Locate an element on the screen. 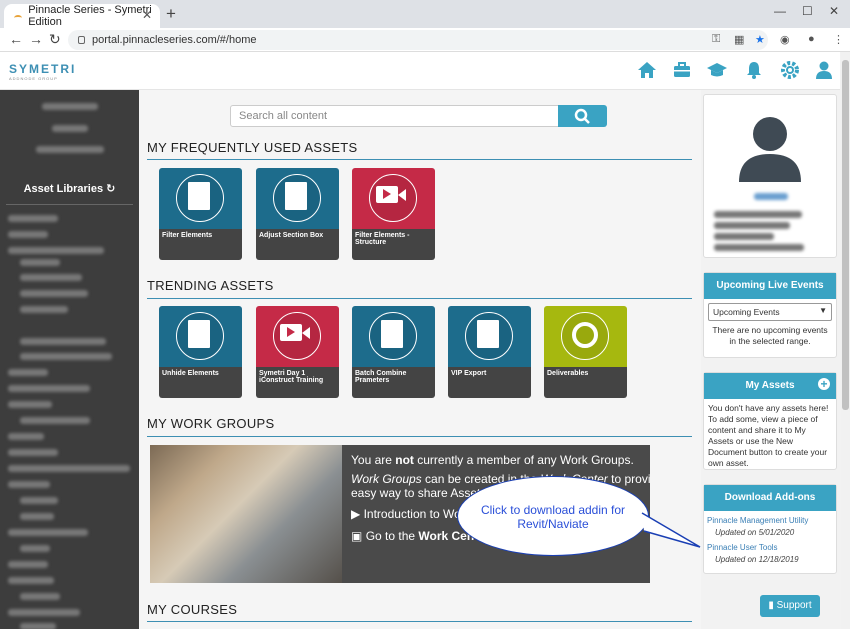 The width and height of the screenshot is (850, 629). asset-tile: Deliverables is located at coordinates (585, 352).